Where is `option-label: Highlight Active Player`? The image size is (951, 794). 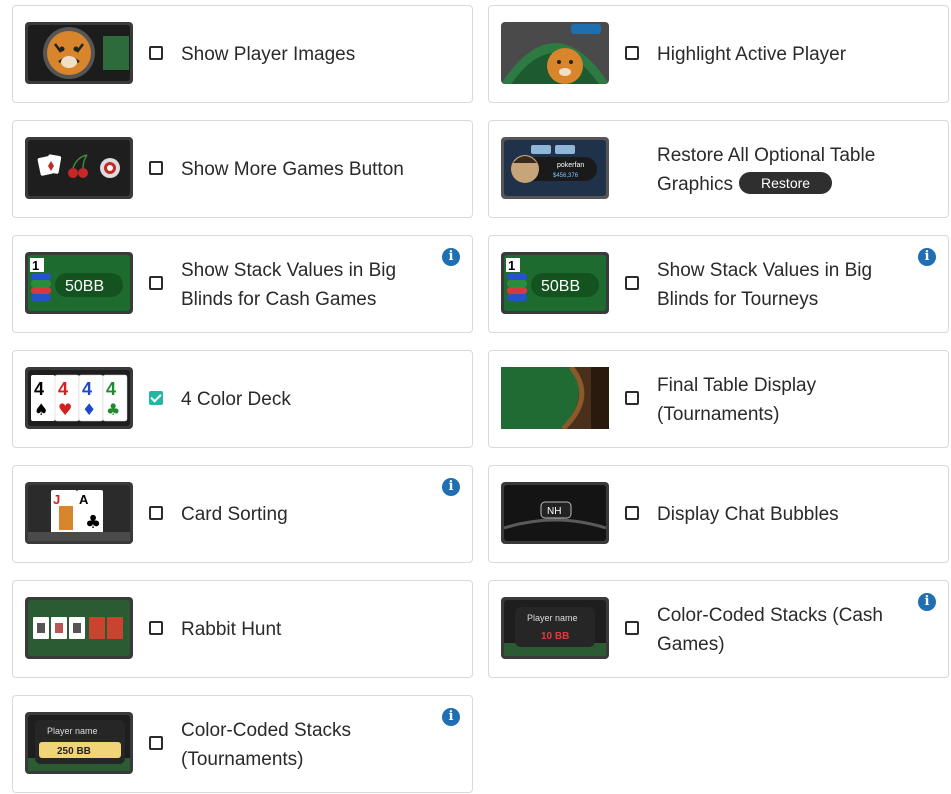 option-label: Highlight Active Player is located at coordinates (752, 54).